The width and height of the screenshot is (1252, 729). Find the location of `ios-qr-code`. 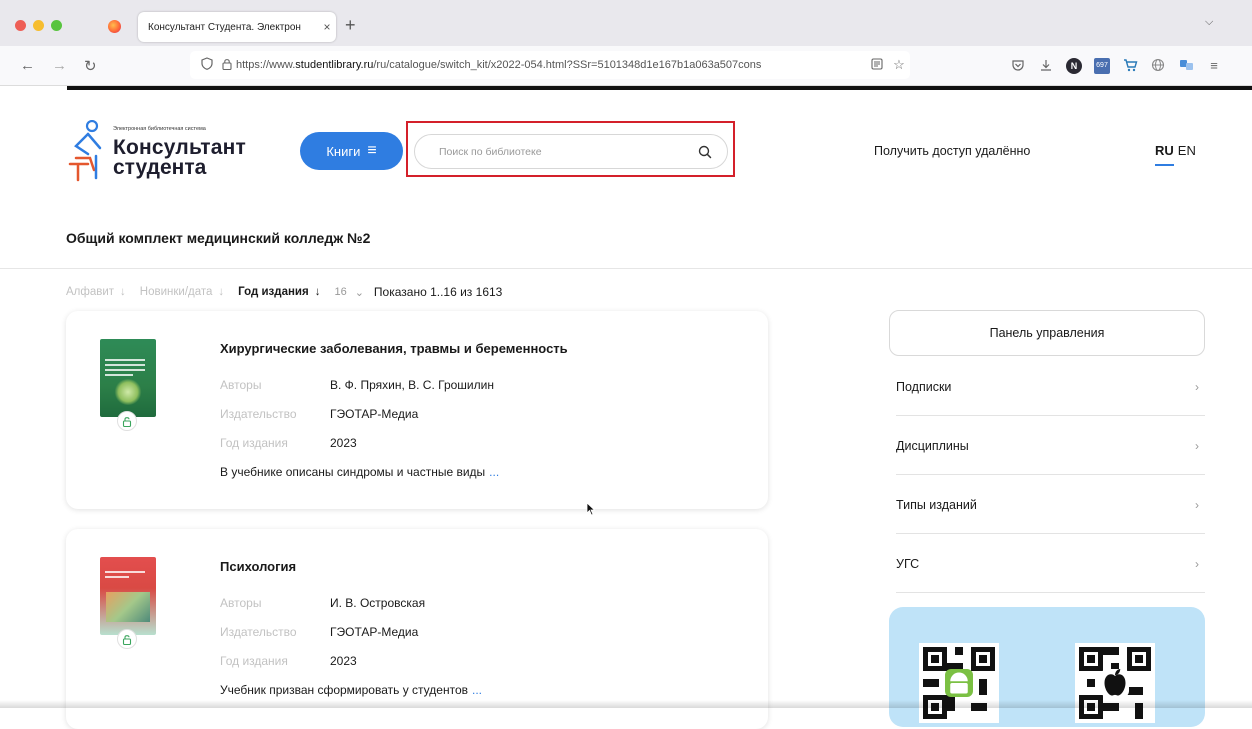

ios-qr-code is located at coordinates (1115, 683).